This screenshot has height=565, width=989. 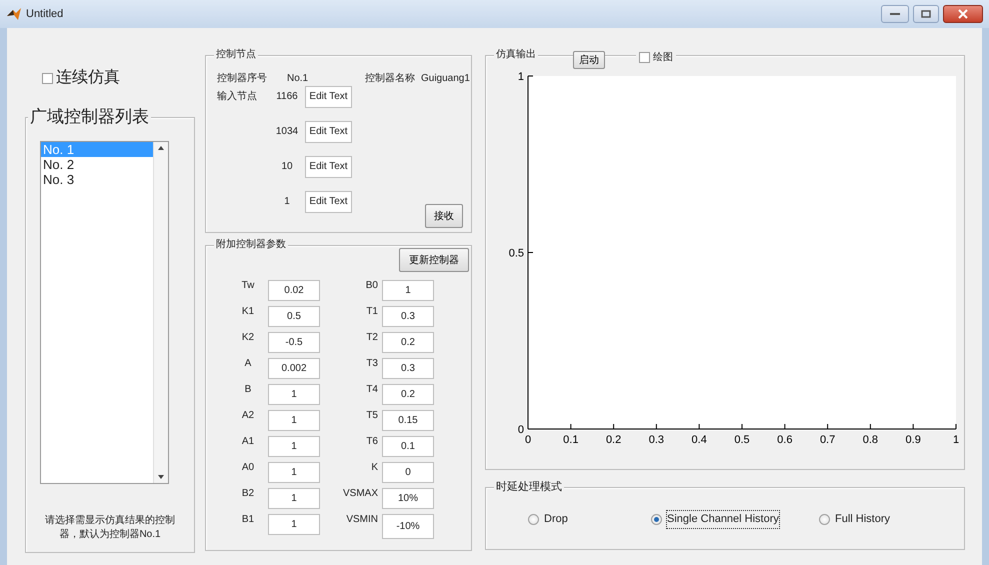 I want to click on tick-label: 0.1, so click(x=570, y=440).